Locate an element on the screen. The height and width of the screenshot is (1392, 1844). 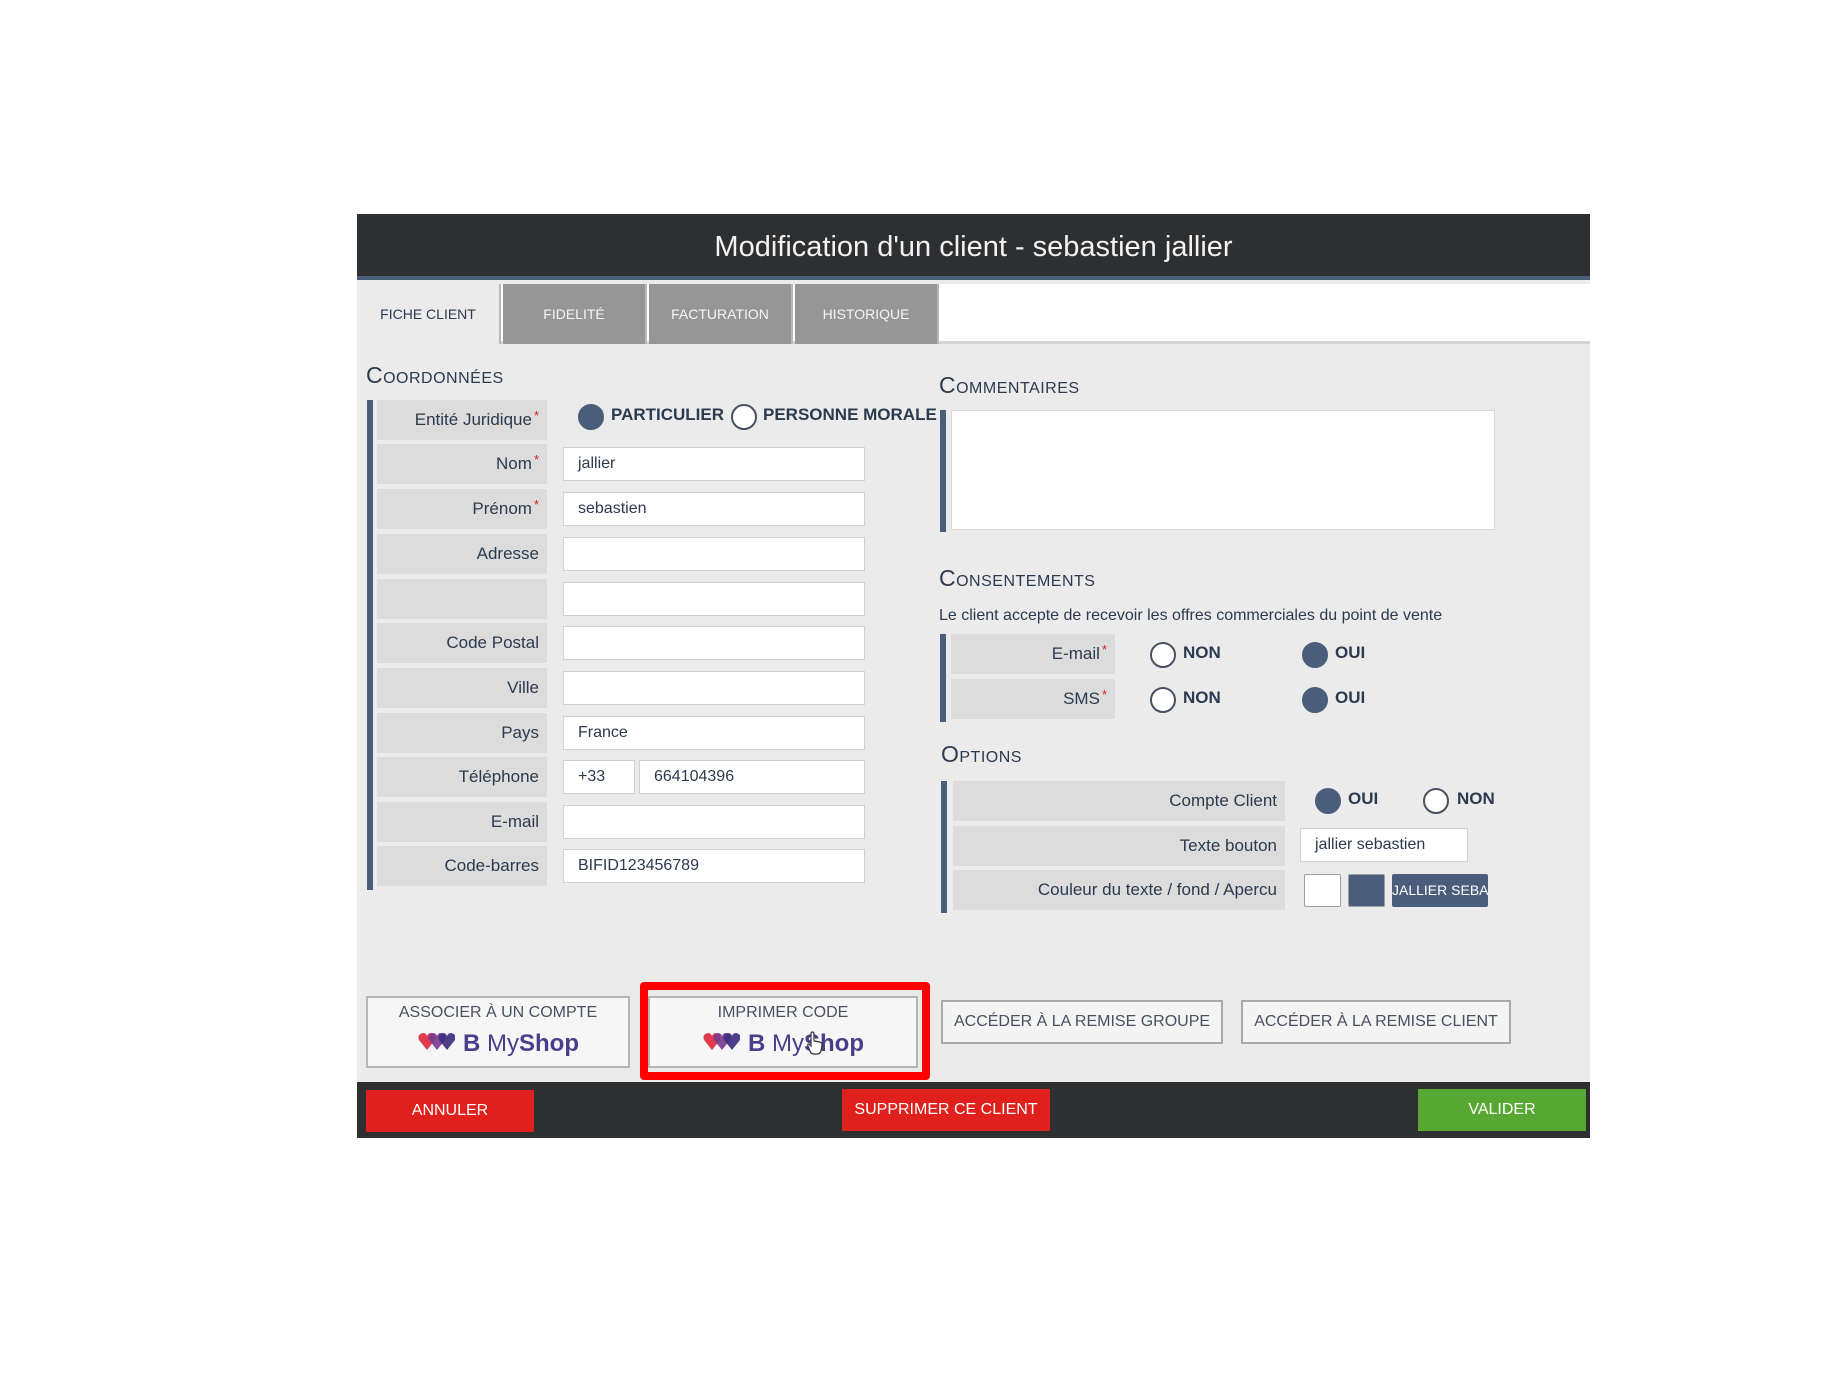
adresse-label: Adresse is located at coordinates (462, 554).